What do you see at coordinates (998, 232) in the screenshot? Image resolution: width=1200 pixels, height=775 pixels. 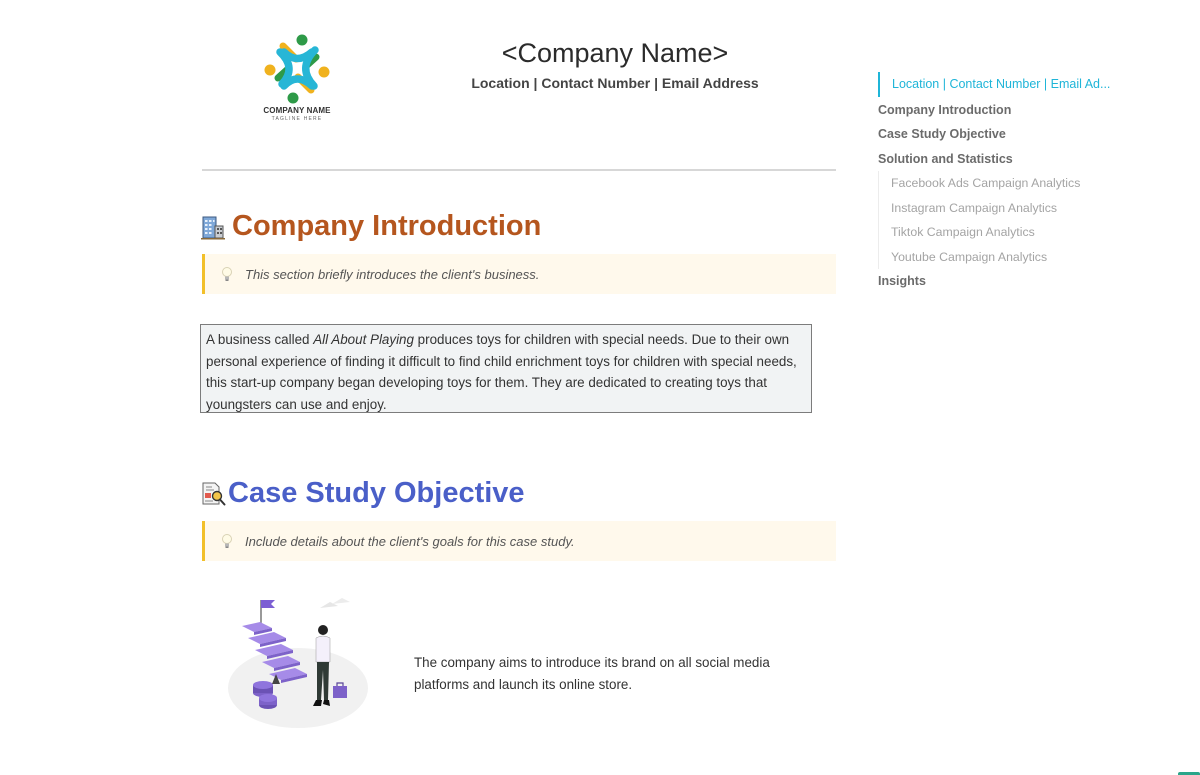 I see `toc-item-tiktok: Tiktok Campaign Analytics` at bounding box center [998, 232].